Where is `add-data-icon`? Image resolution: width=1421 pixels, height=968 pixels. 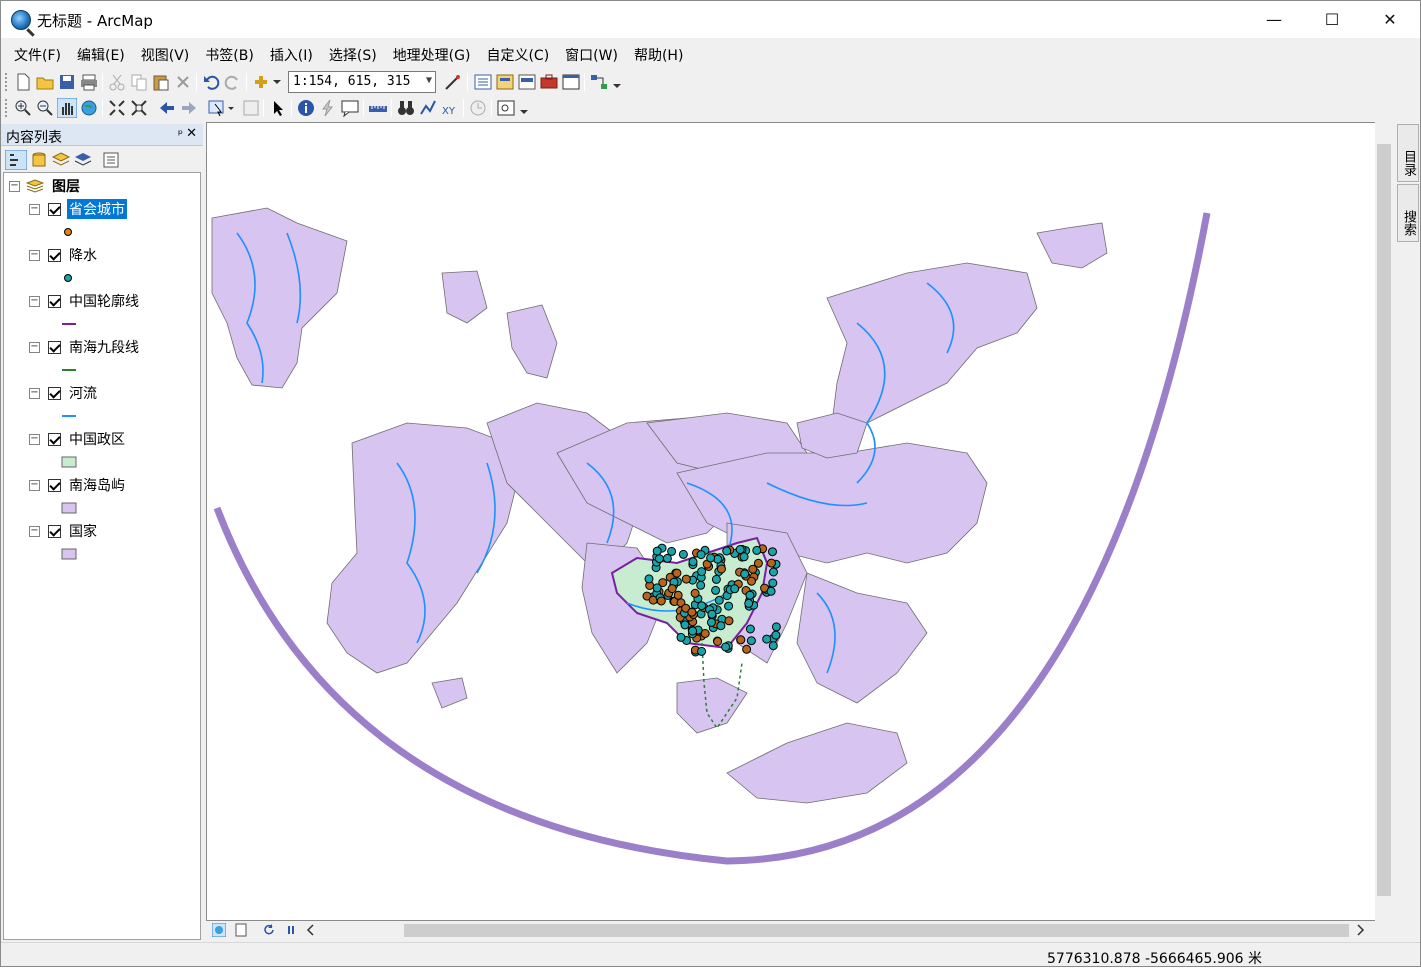
add-data-icon is located at coordinates (267, 82).